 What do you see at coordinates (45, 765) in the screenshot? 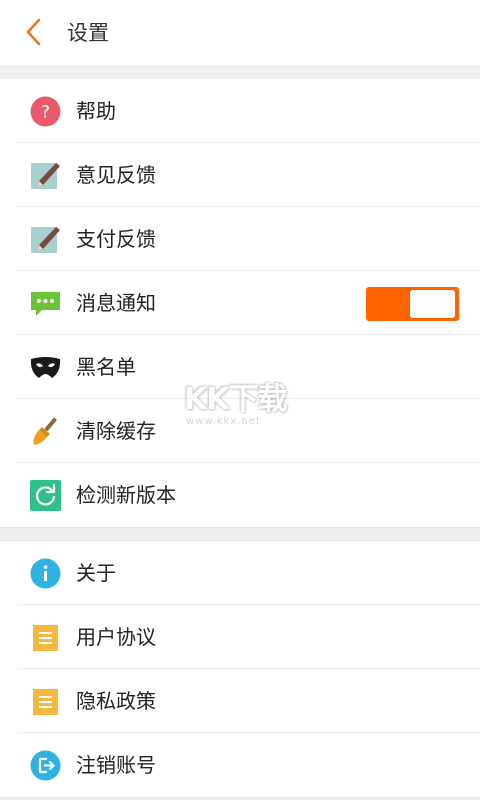
I see `logout-icon` at bounding box center [45, 765].